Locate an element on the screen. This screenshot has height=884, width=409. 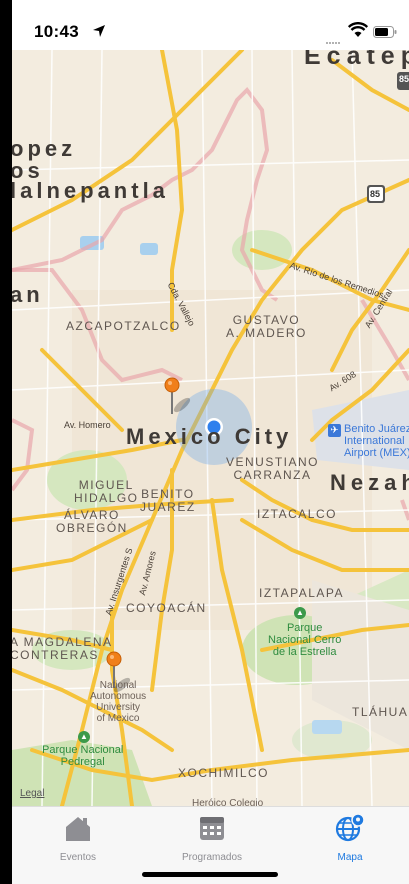
tab-label: Mapa is located at coordinates (350, 857).